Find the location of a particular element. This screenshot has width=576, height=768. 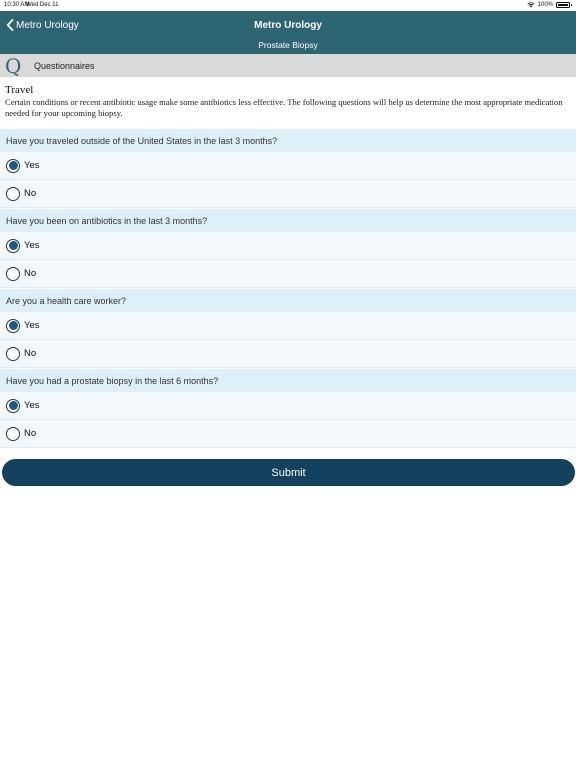

question-3: Are you a health care worker? is located at coordinates (288, 300).